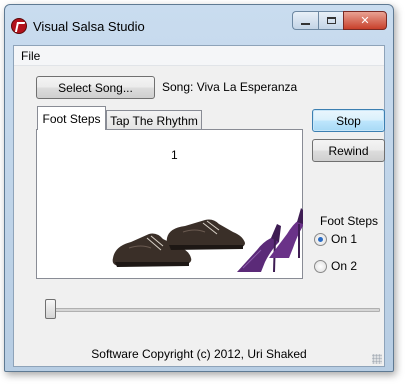  What do you see at coordinates (305, 23) in the screenshot?
I see `minimize-icon` at bounding box center [305, 23].